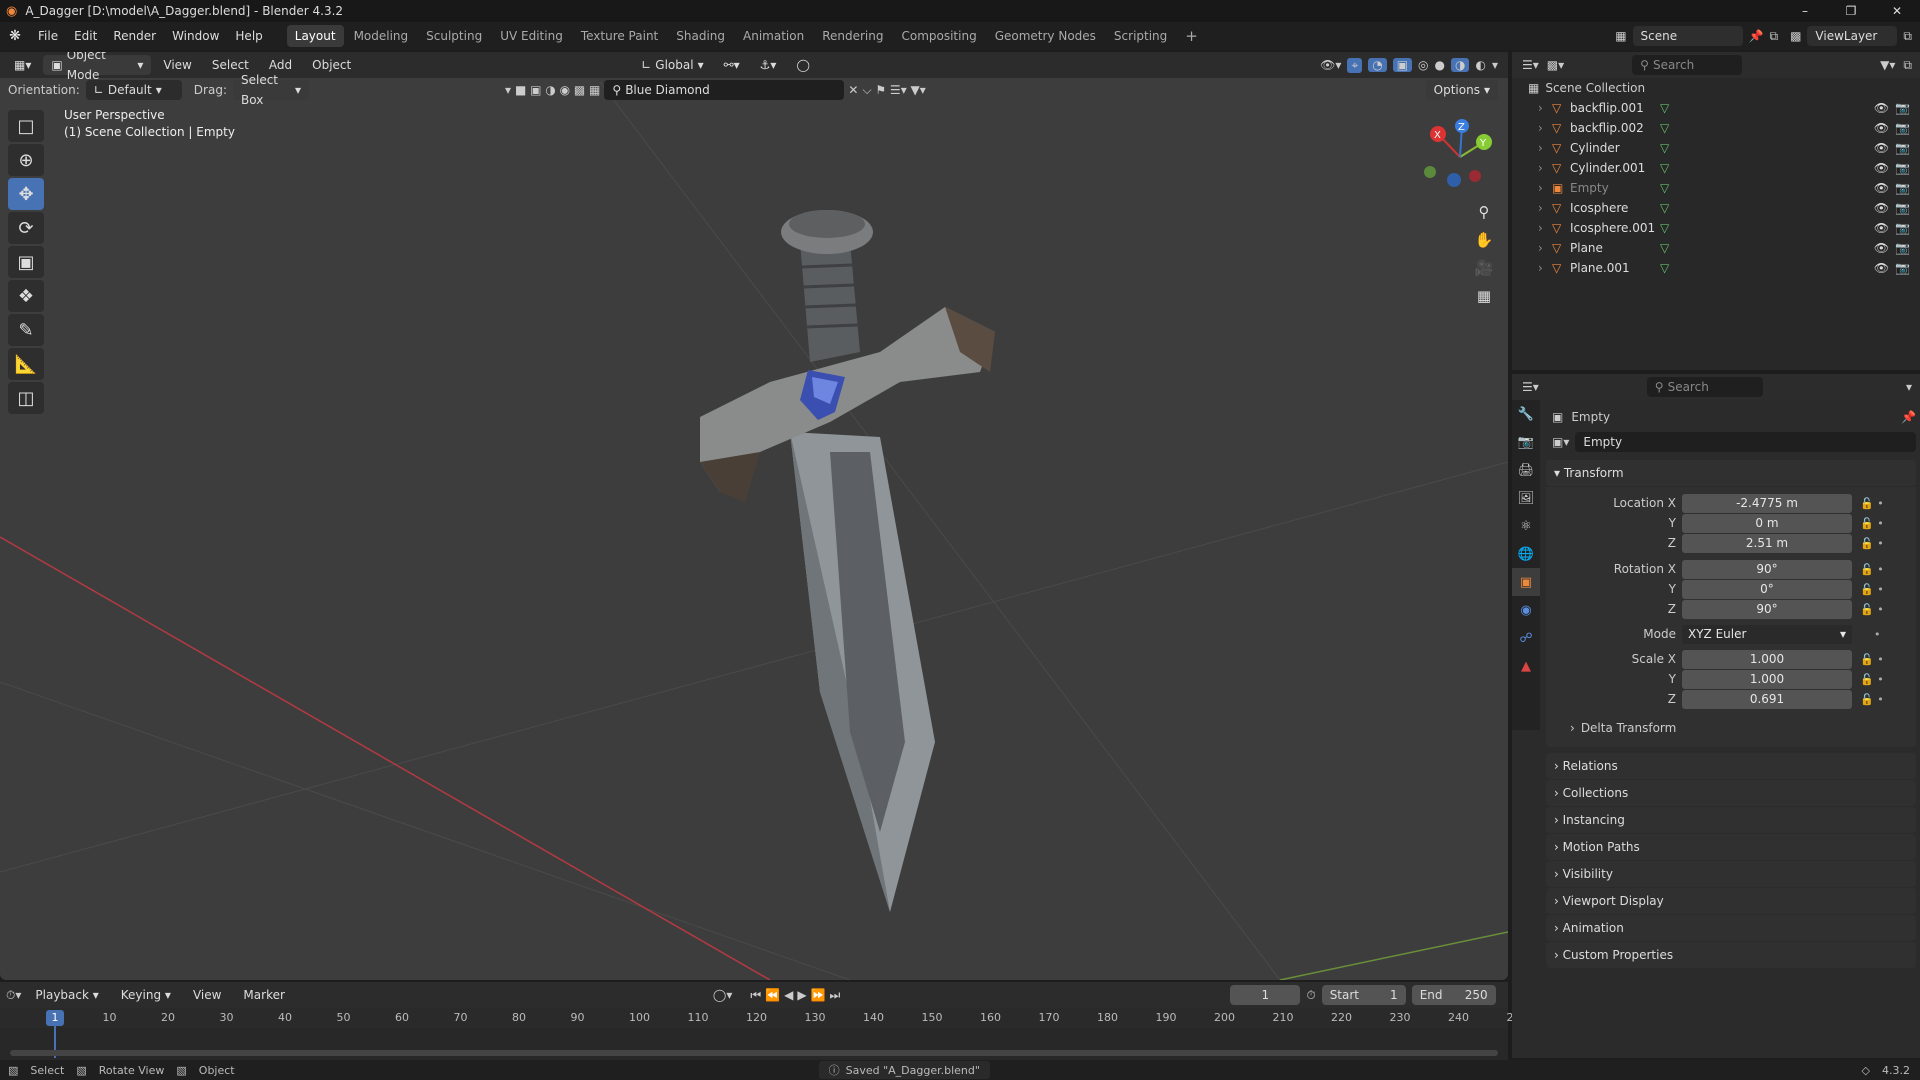 The height and width of the screenshot is (1080, 1920). I want to click on outliner-item: › ▽ Cylinder.001 ▽ 👁 📷, so click(1716, 168).